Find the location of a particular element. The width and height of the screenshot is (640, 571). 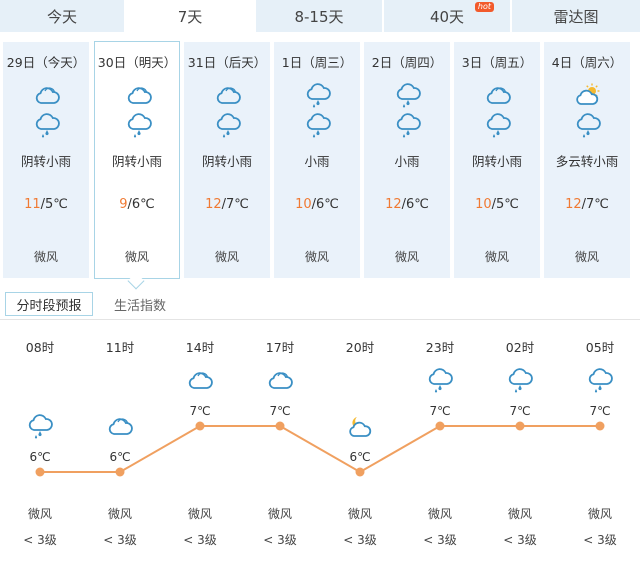

tab-8-15-days: 8-15天 is located at coordinates (320, 16).